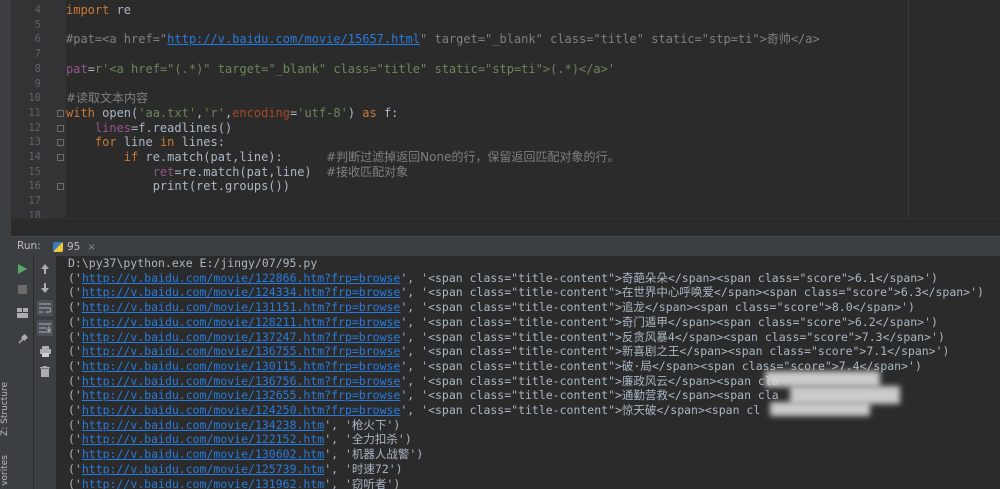  Describe the element at coordinates (820, 409) in the screenshot. I see `redacted-area` at that location.